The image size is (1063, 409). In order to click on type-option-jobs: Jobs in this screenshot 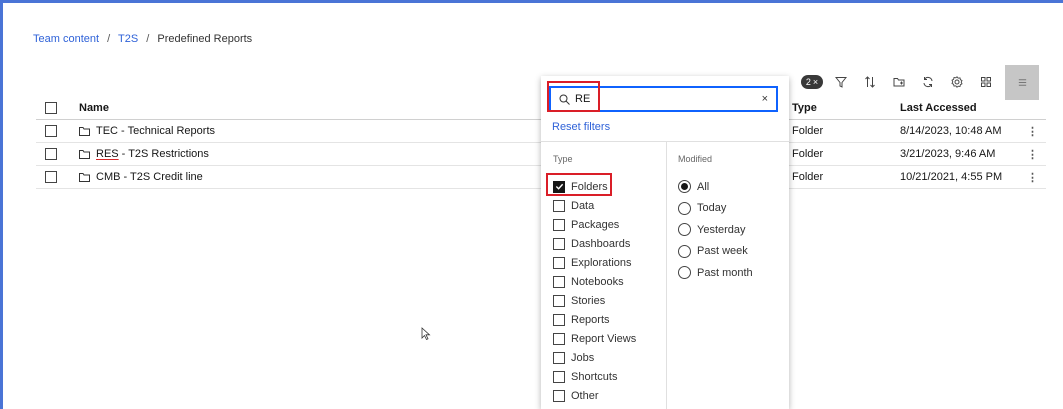, I will do `click(594, 357)`.